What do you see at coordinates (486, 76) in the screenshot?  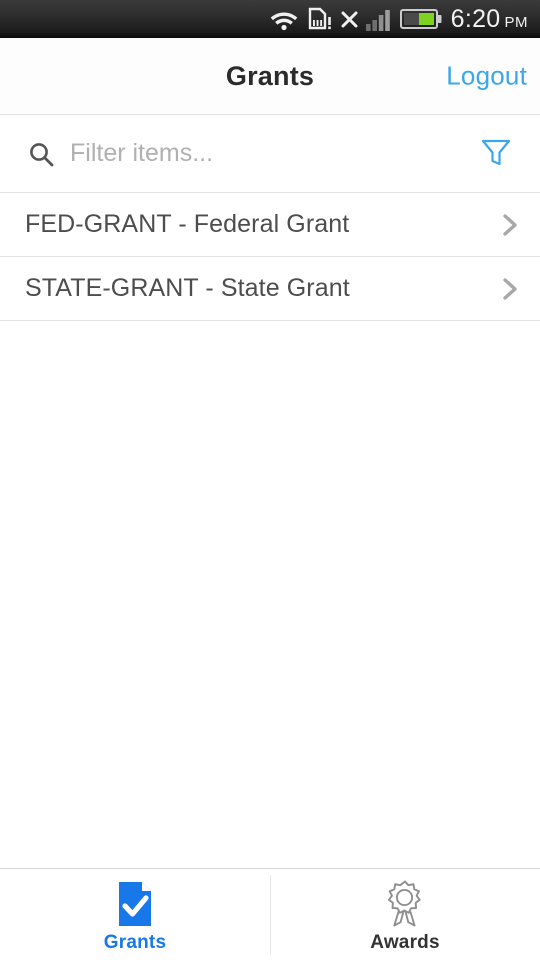 I see `logout-button: Logout` at bounding box center [486, 76].